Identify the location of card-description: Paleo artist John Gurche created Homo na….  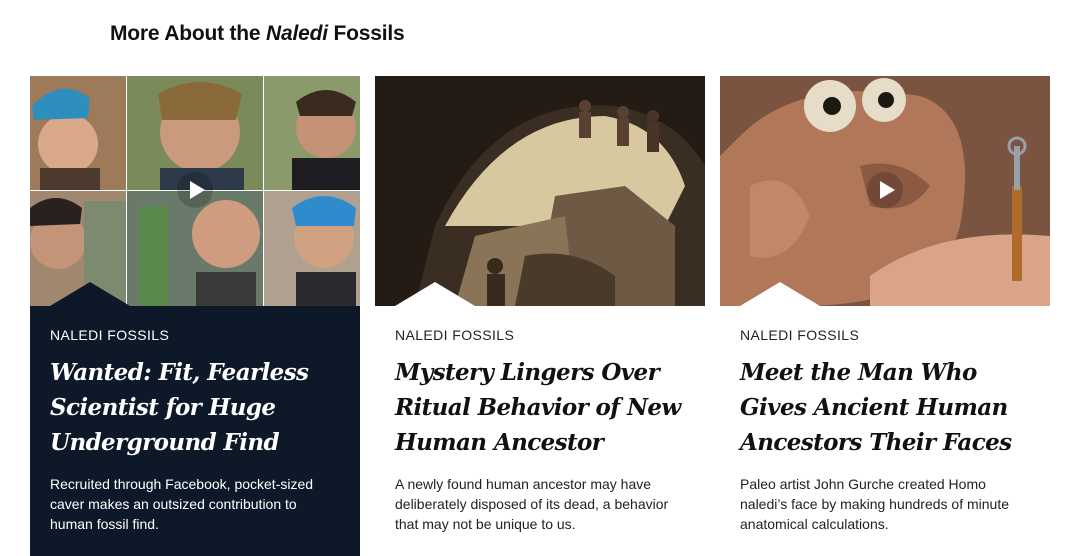
(875, 504).